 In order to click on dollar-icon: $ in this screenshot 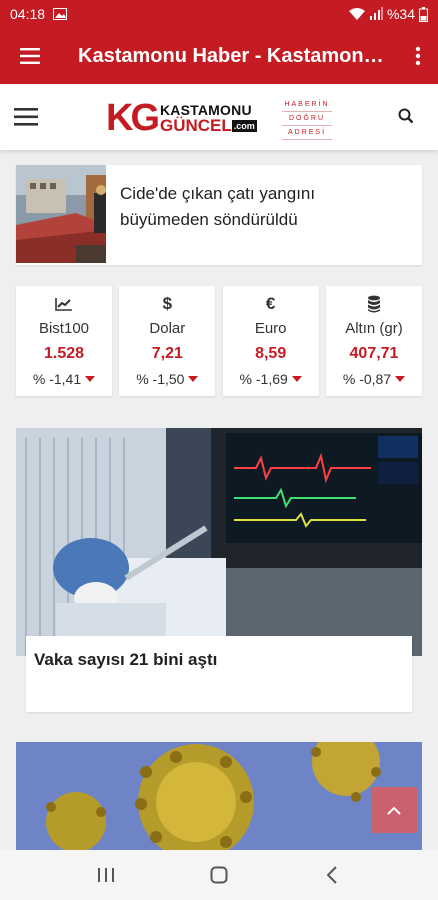, I will do `click(167, 303)`.